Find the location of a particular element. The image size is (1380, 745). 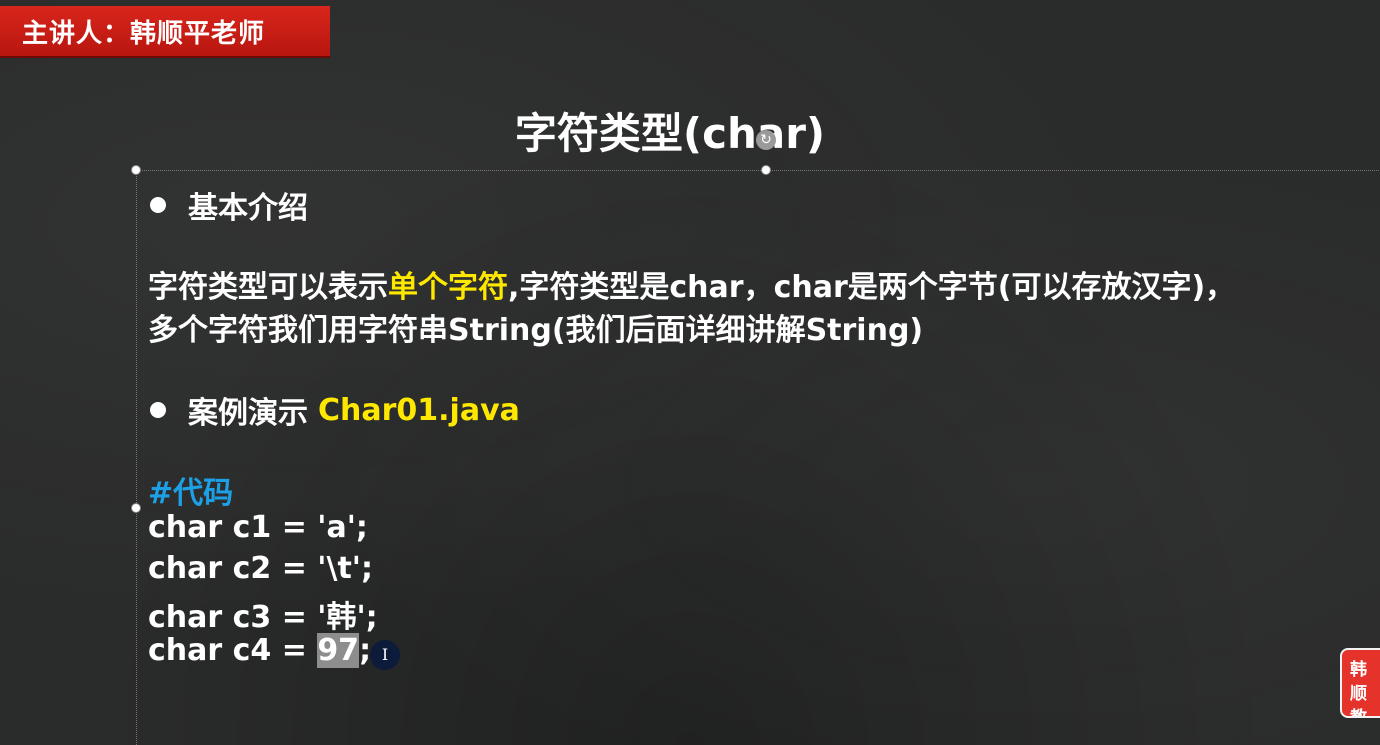

rotate-handle-icon: ↻ is located at coordinates (766, 140).